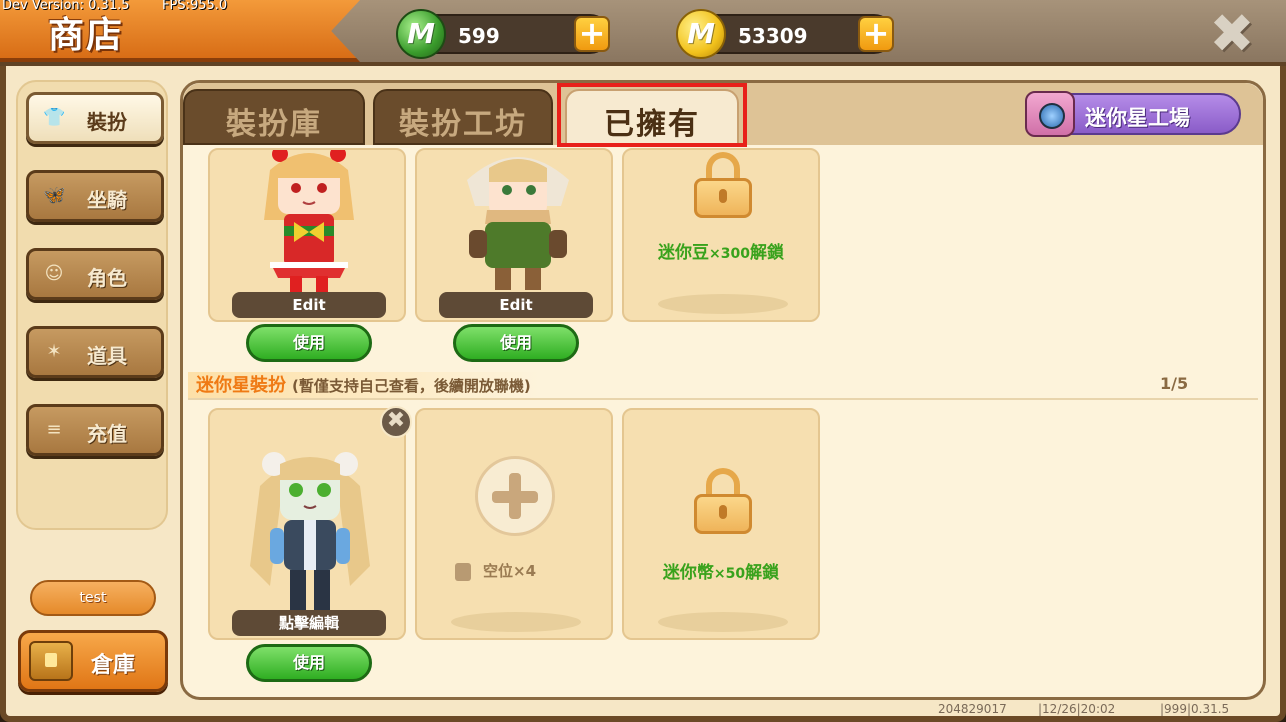 This screenshot has width=1286, height=722. Describe the element at coordinates (54, 429) in the screenshot. I see `coin-stack-icon: ≡` at that location.